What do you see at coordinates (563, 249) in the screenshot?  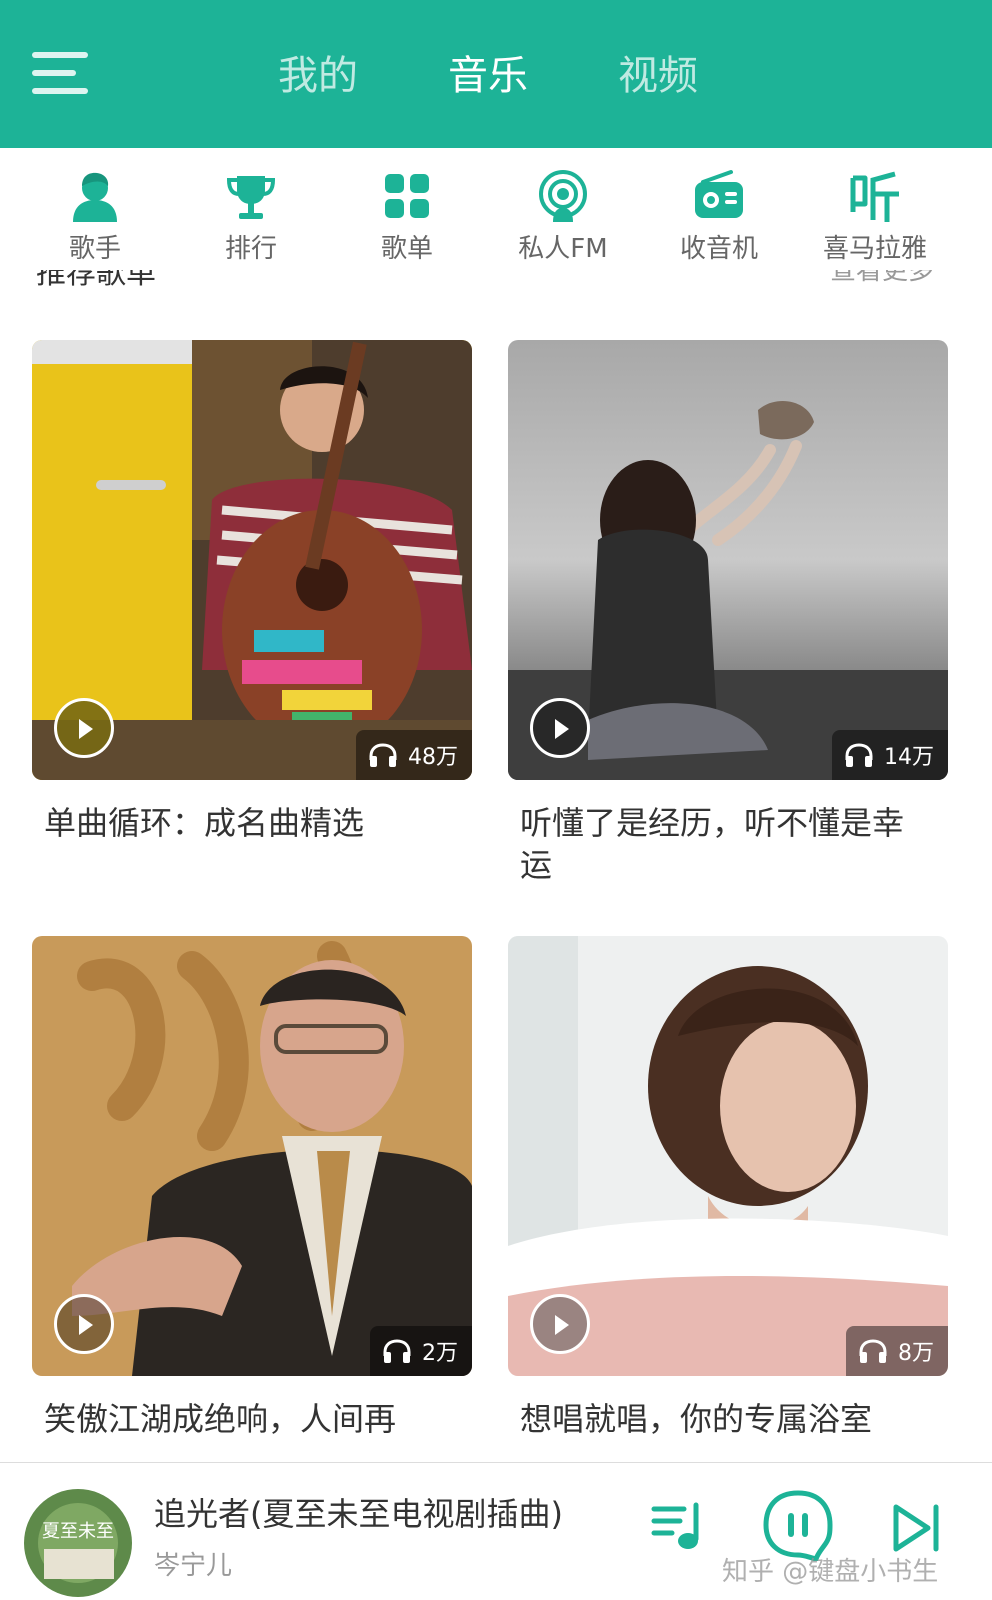 I see `category-label: 私人FM` at bounding box center [563, 249].